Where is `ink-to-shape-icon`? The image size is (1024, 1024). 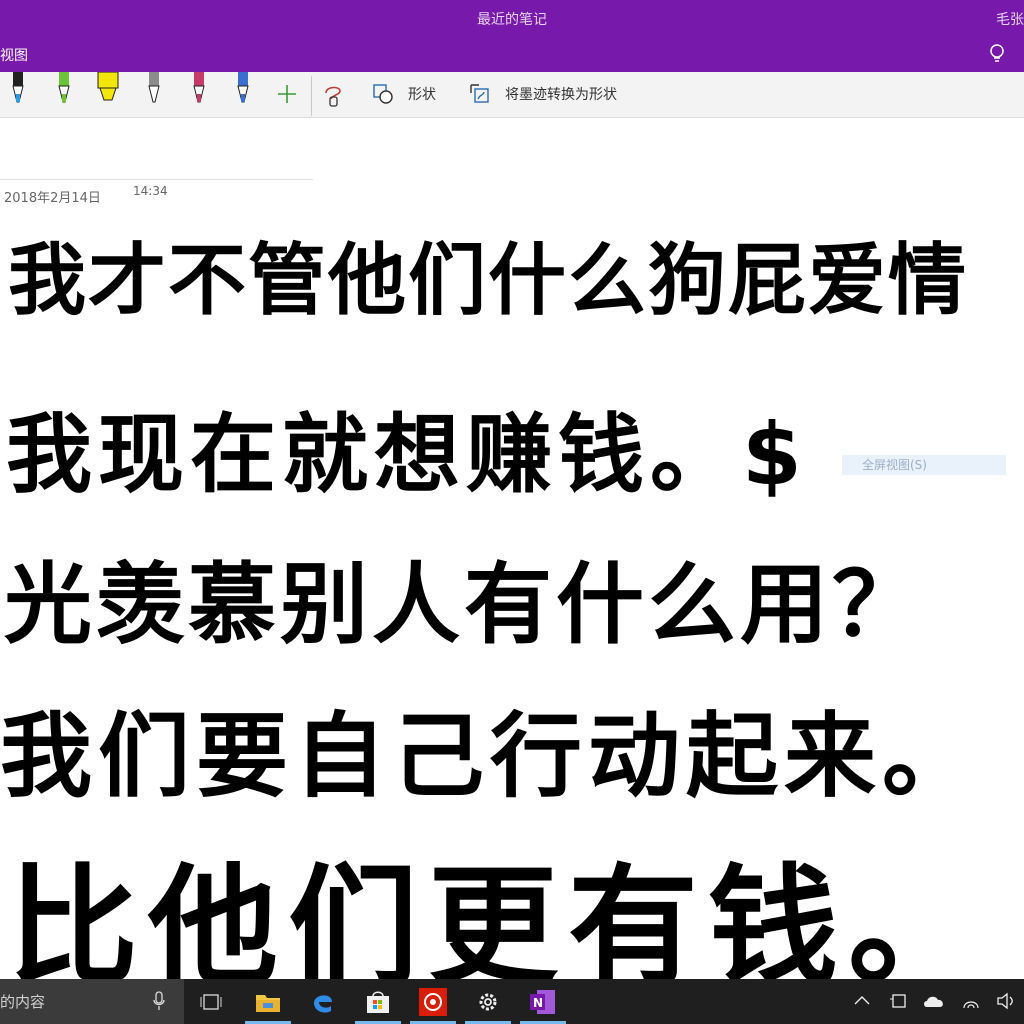 ink-to-shape-icon is located at coordinates (479, 93).